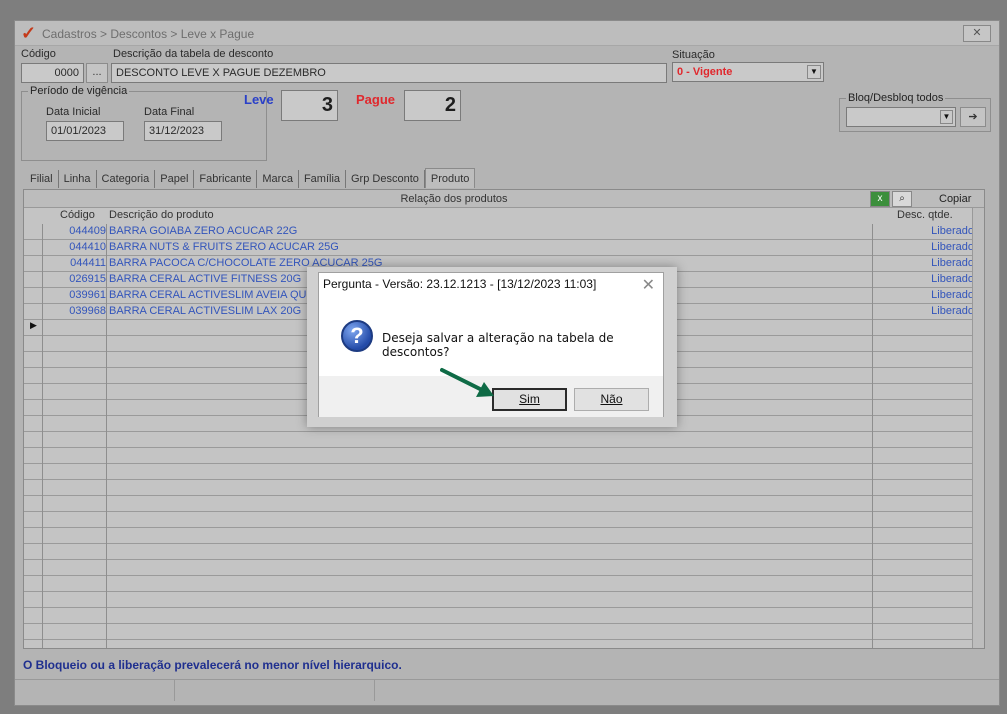 The image size is (1007, 714). I want to click on status-bar, so click(507, 690).